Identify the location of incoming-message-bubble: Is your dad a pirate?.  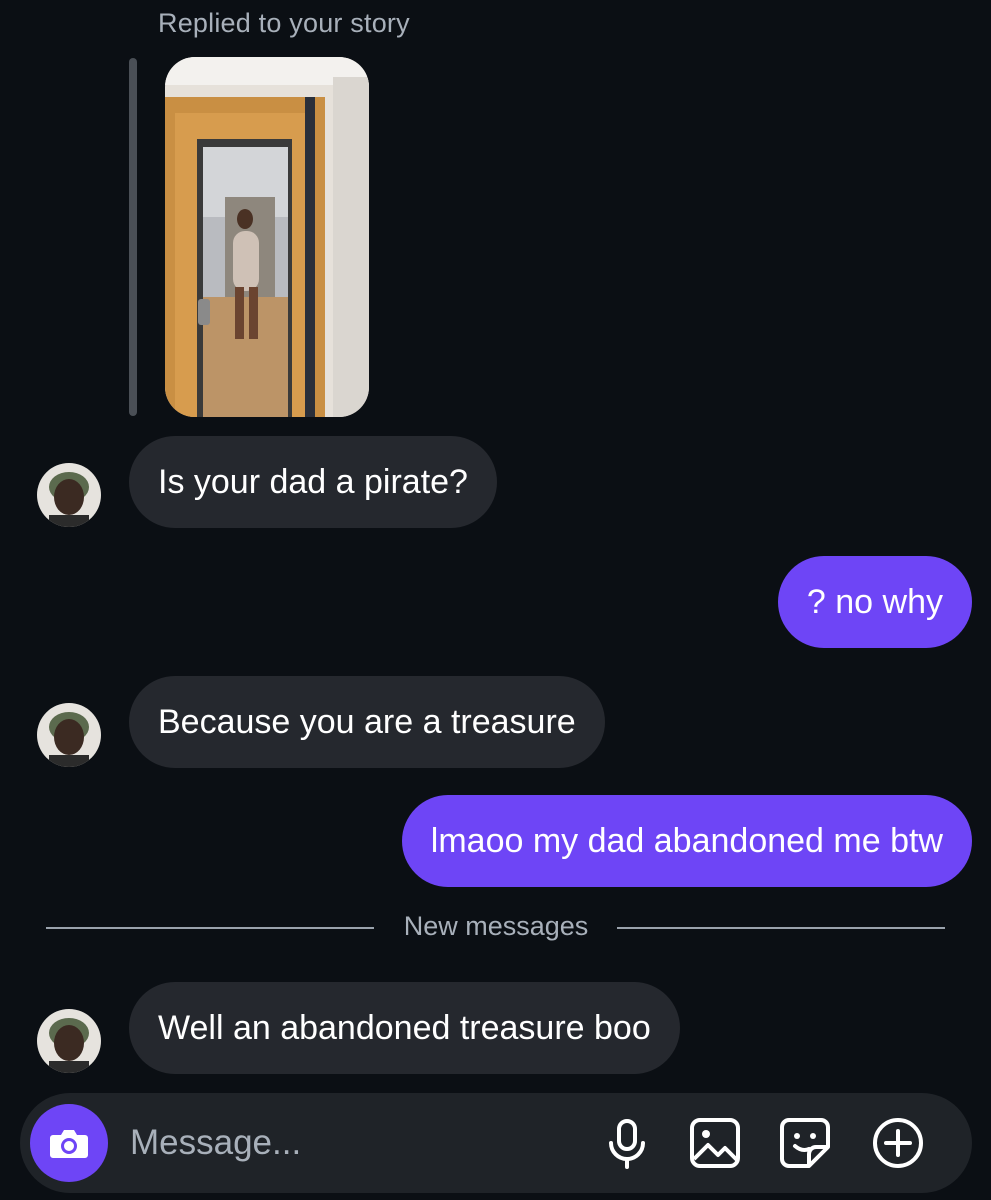
(313, 482).